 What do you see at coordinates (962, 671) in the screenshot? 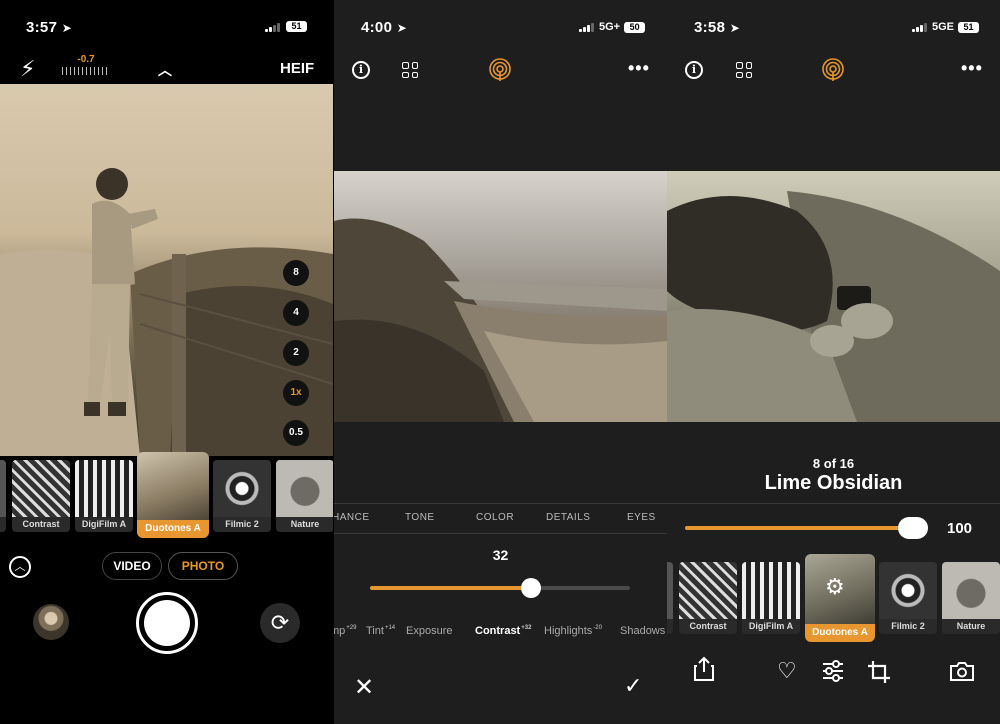
I see `camera-icon` at bounding box center [962, 671].